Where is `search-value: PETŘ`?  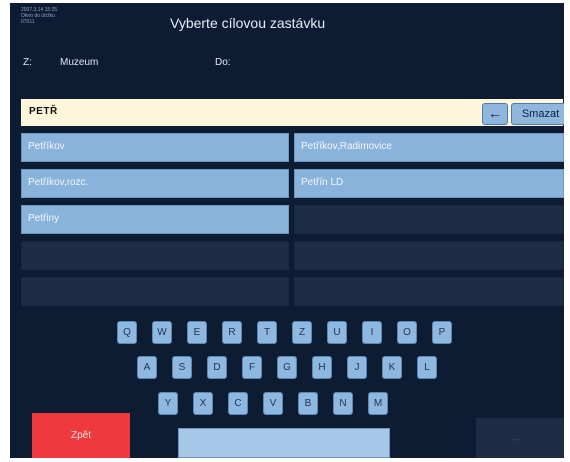 search-value: PETŘ is located at coordinates (43, 111).